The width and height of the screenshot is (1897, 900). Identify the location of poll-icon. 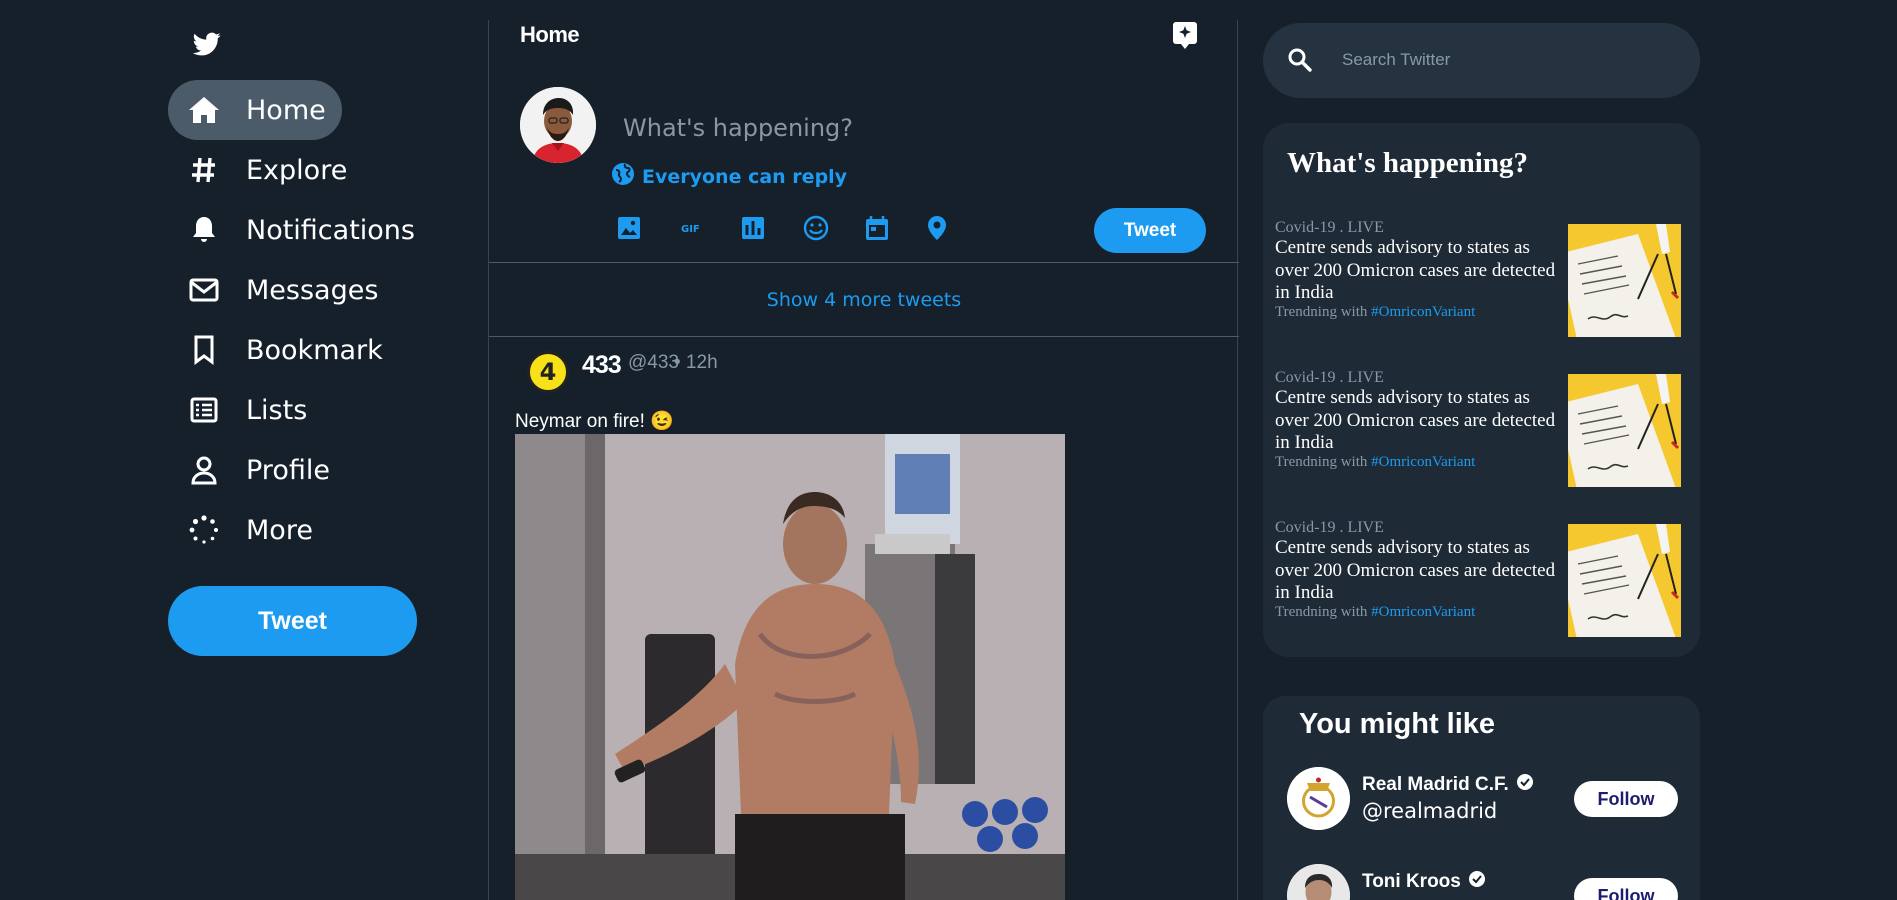
(772, 228).